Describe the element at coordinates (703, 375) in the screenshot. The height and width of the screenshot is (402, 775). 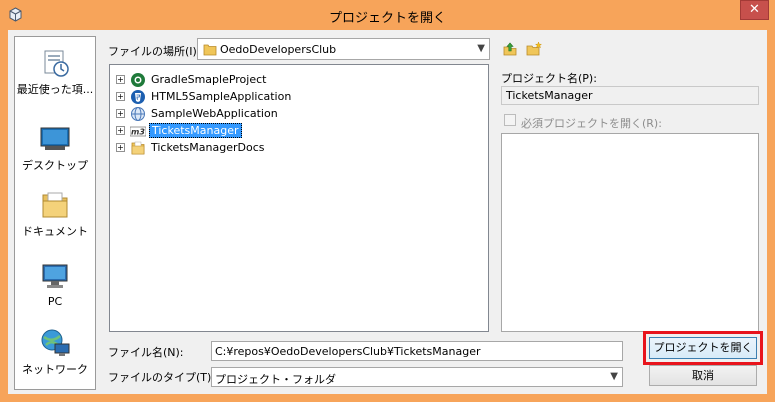
I see `cancel-button: 取消` at that location.